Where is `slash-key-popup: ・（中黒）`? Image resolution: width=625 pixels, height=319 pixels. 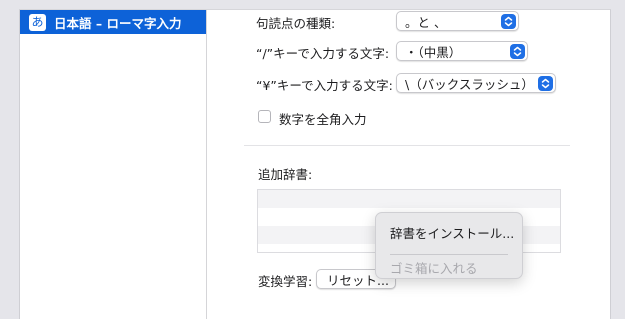 slash-key-popup: ・（中黒） is located at coordinates (462, 51).